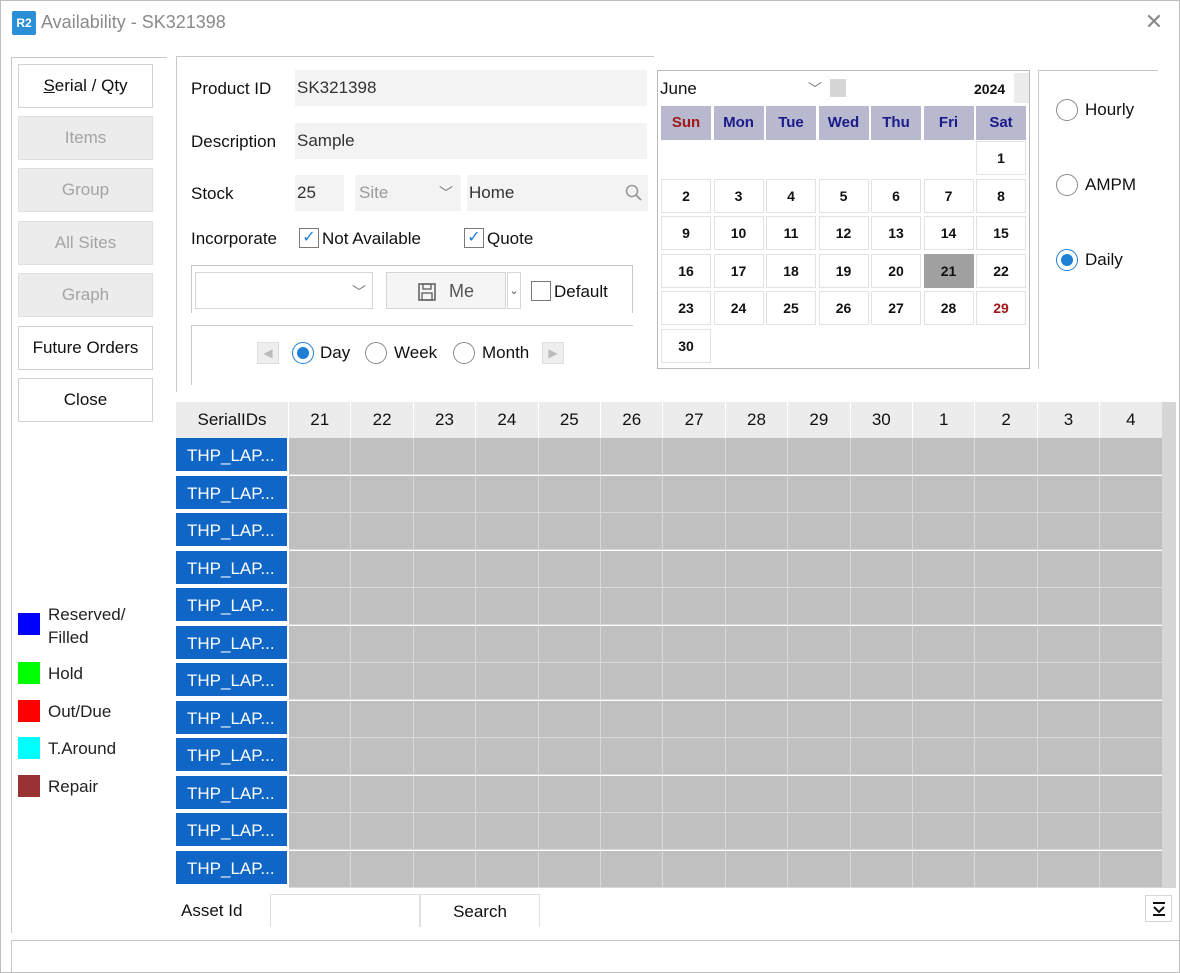 The image size is (1180, 973). I want to click on calendar-day: 2, so click(686, 195).